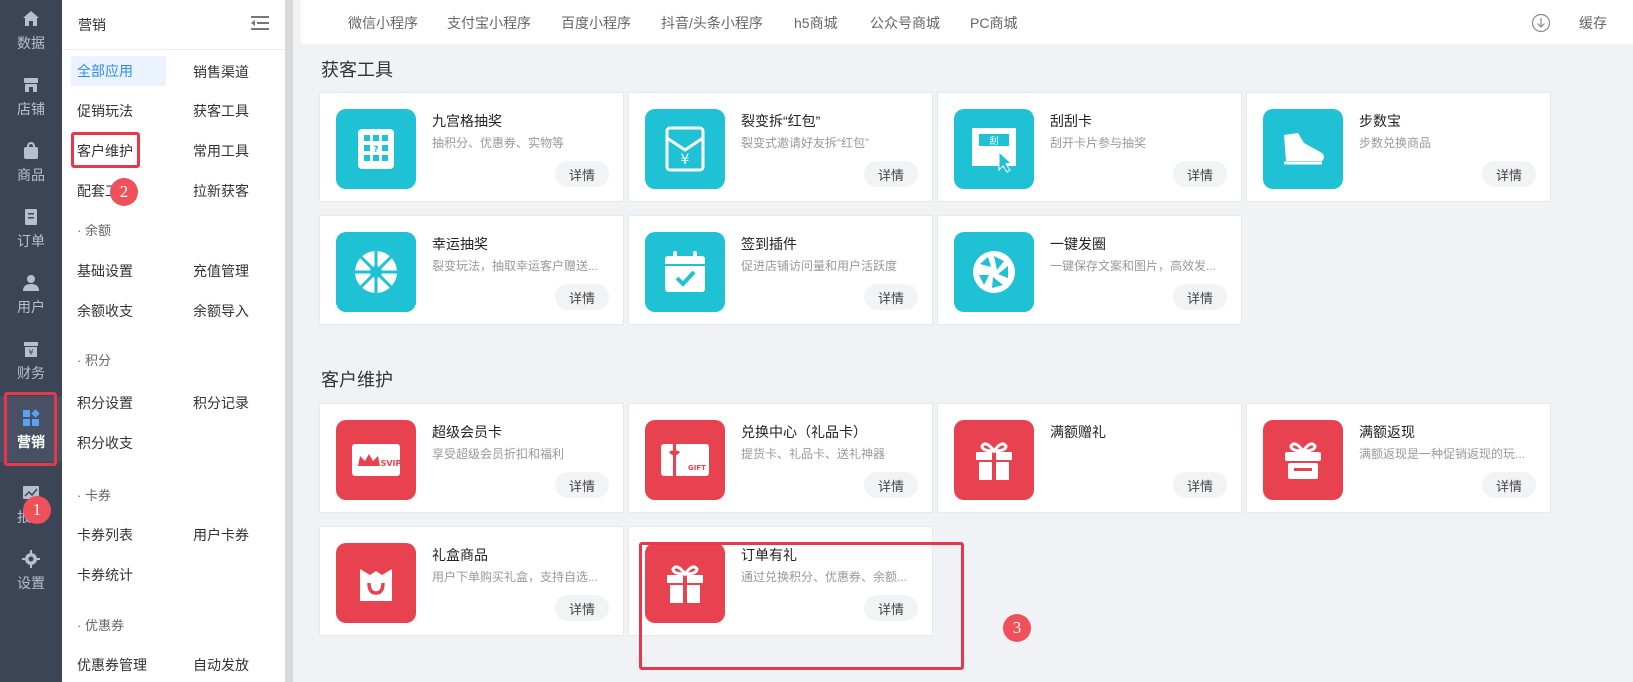 Image resolution: width=1633 pixels, height=682 pixels. I want to click on card-desc: 享受超级会员折扣和福利, so click(498, 454).